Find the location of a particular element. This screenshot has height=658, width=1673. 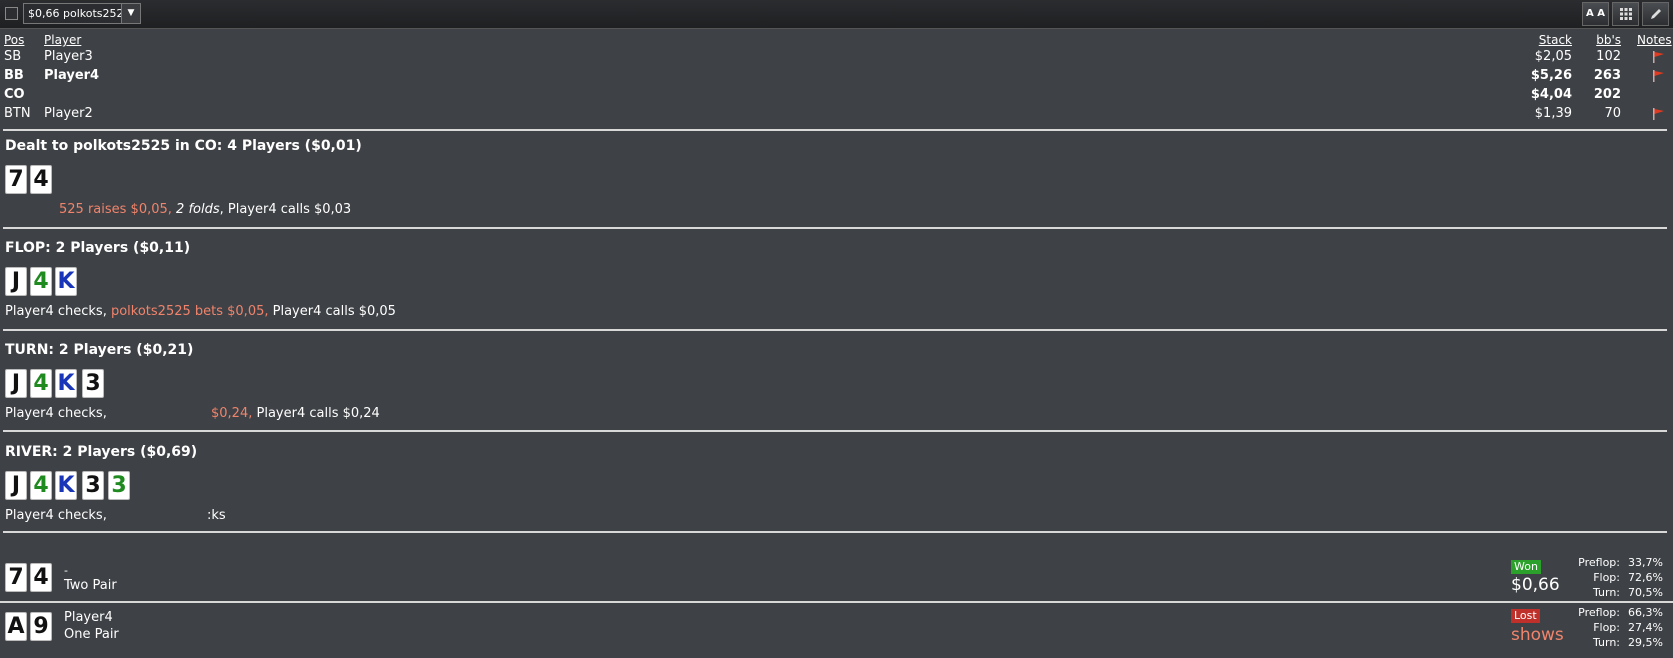

header-notes: Notes is located at coordinates (1654, 40).